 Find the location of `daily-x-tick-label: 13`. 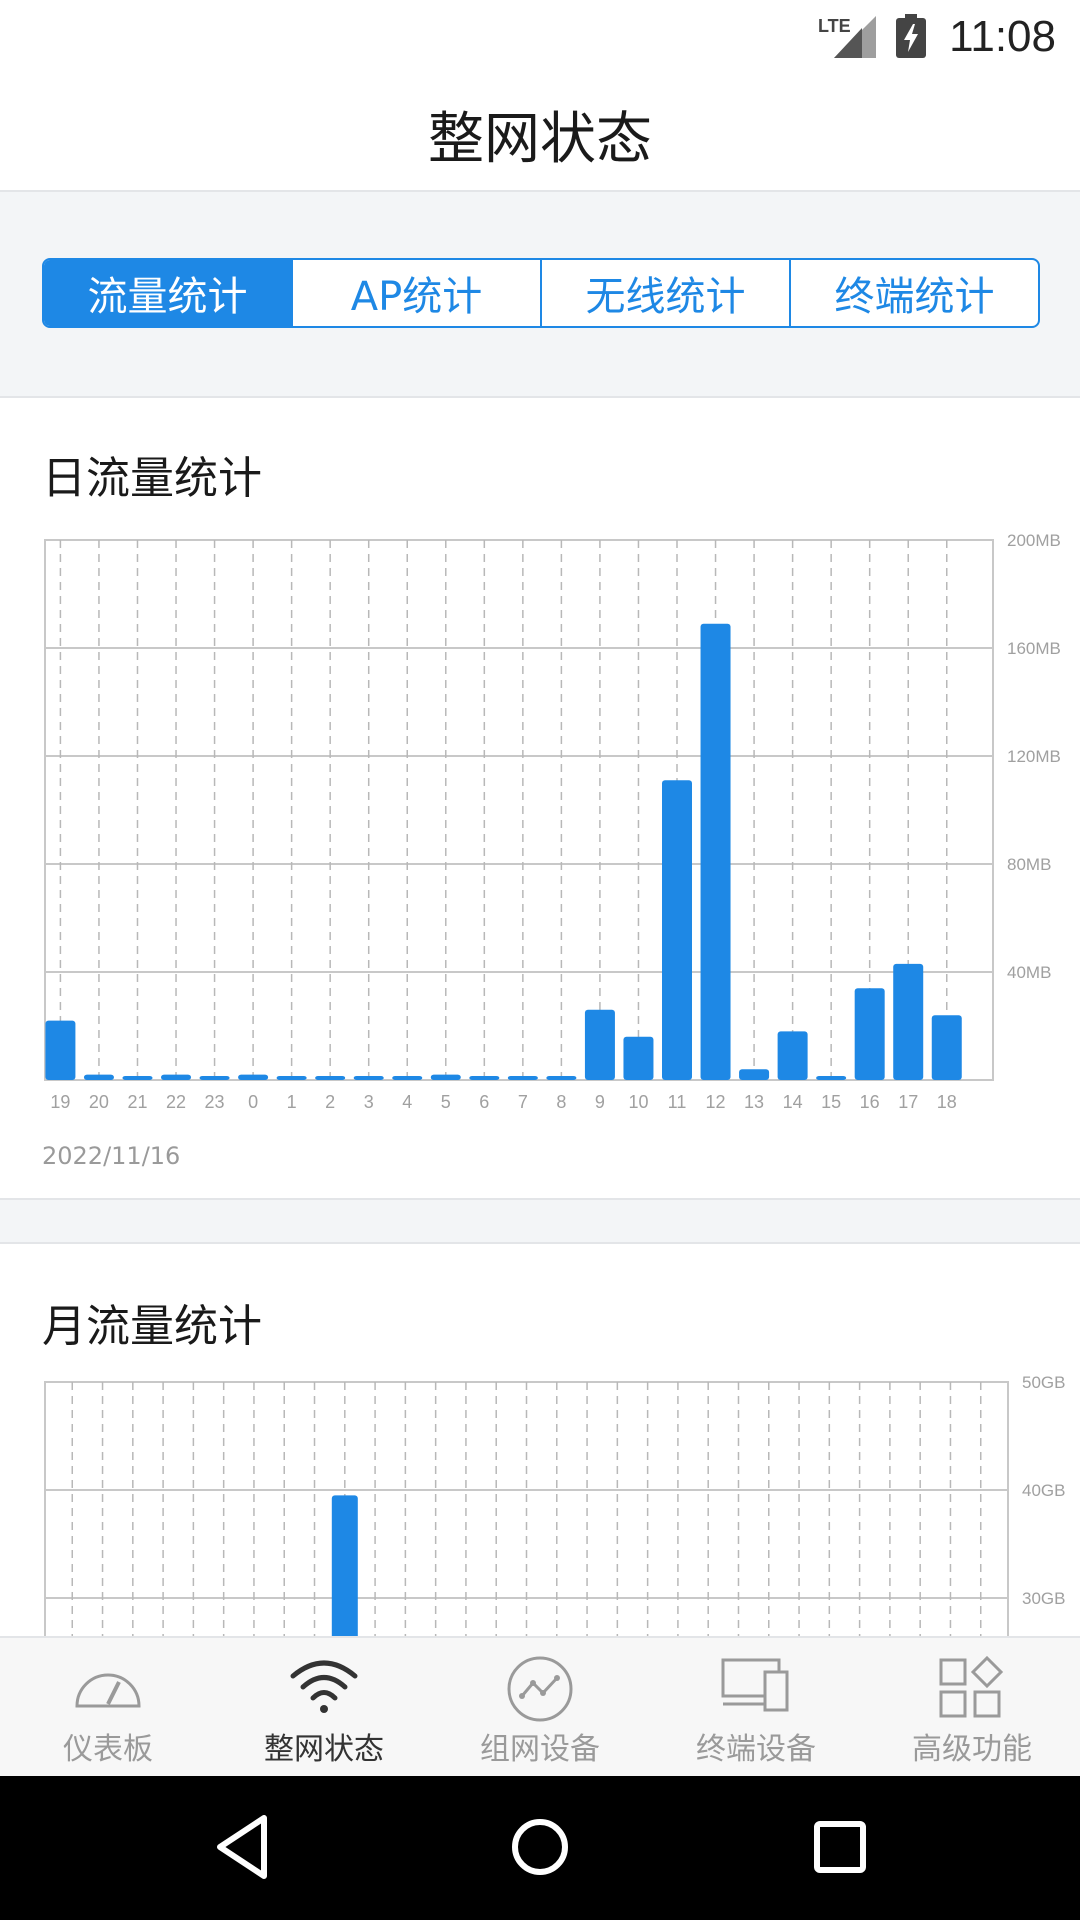

daily-x-tick-label: 13 is located at coordinates (754, 1102).